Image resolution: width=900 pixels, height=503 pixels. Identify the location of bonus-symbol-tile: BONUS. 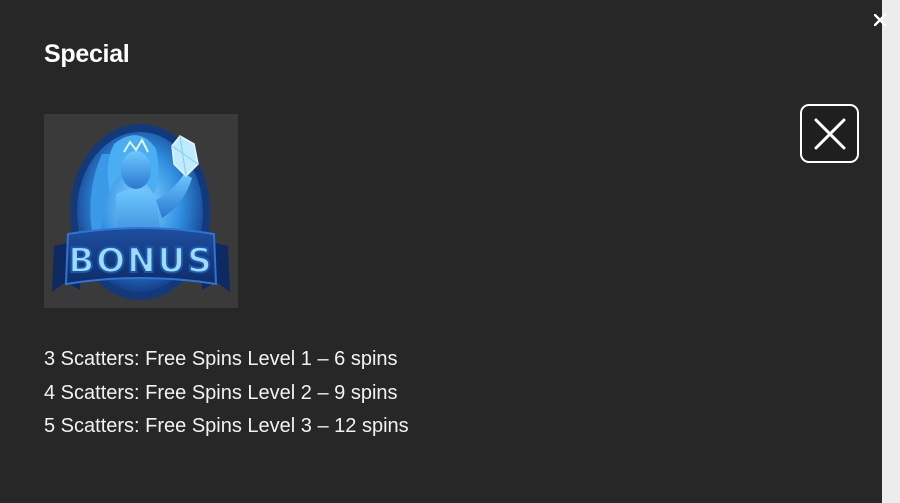
(141, 211).